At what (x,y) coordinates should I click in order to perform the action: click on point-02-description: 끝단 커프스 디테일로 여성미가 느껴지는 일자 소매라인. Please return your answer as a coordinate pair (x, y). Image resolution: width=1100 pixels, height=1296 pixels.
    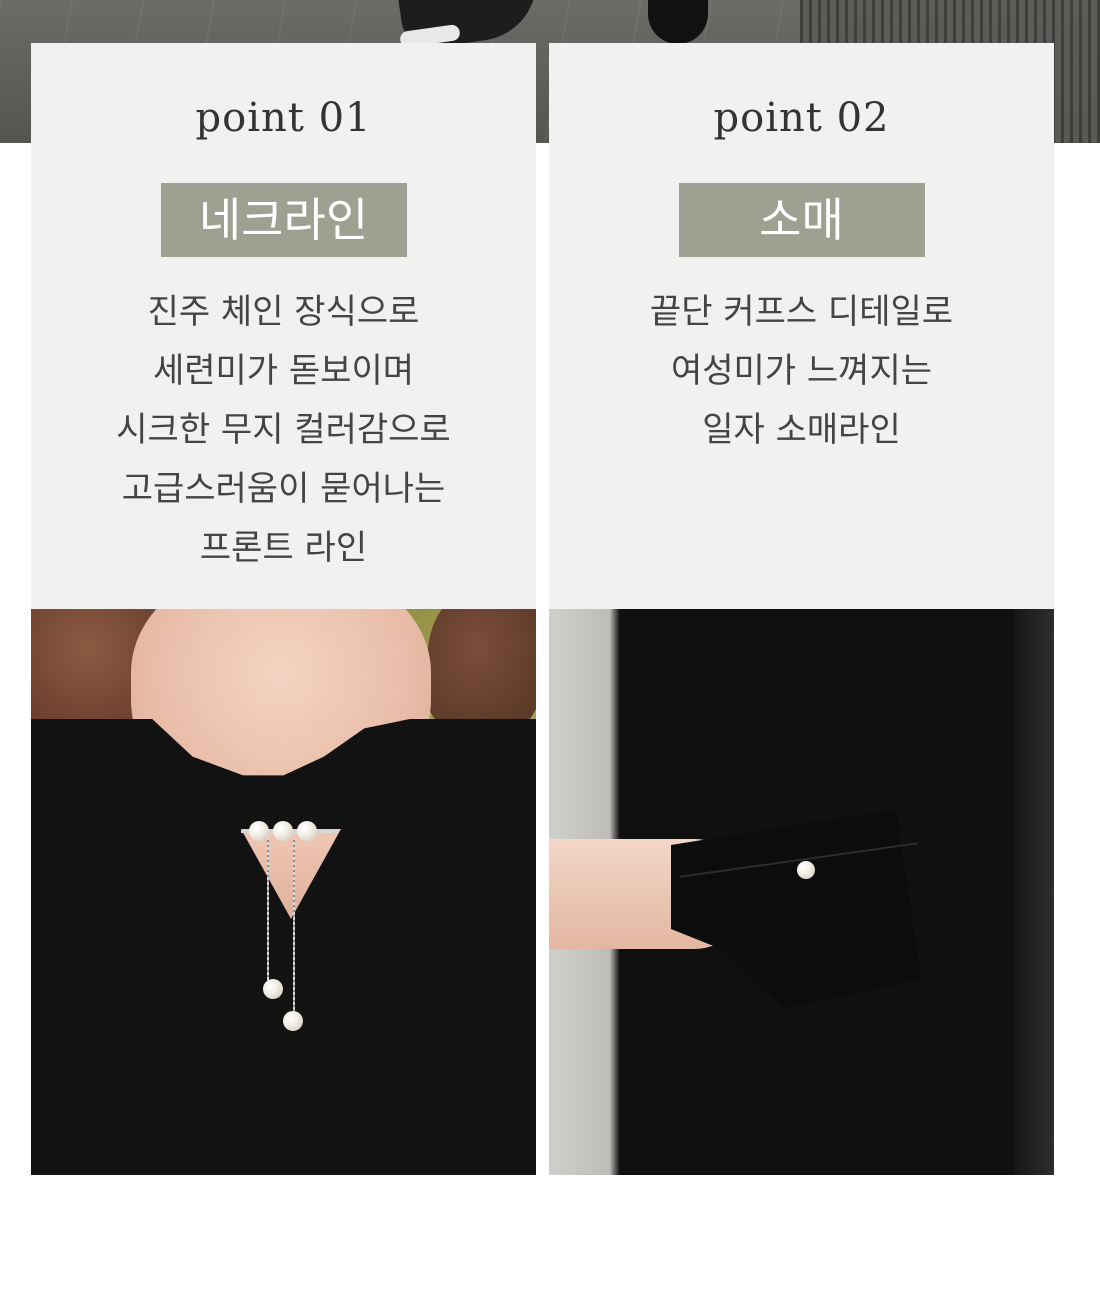
    Looking at the image, I should click on (801, 371).